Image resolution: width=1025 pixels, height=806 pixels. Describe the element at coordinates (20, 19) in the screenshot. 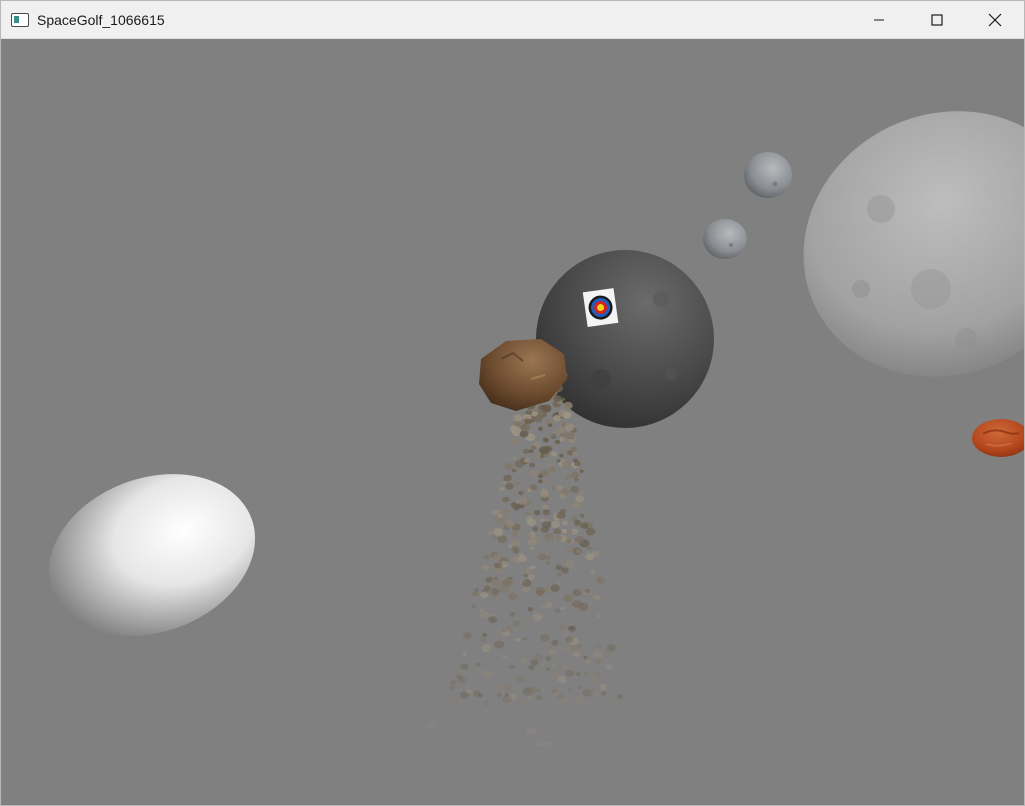

I see `app-window-icon` at that location.